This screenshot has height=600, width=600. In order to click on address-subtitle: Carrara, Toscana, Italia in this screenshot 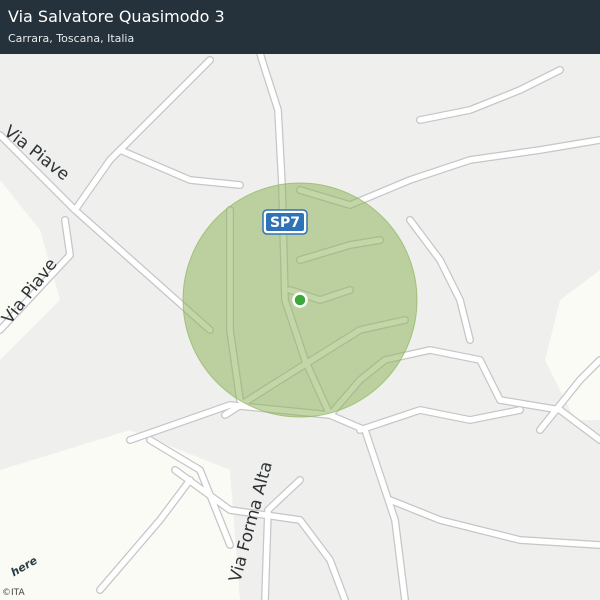, I will do `click(71, 38)`.